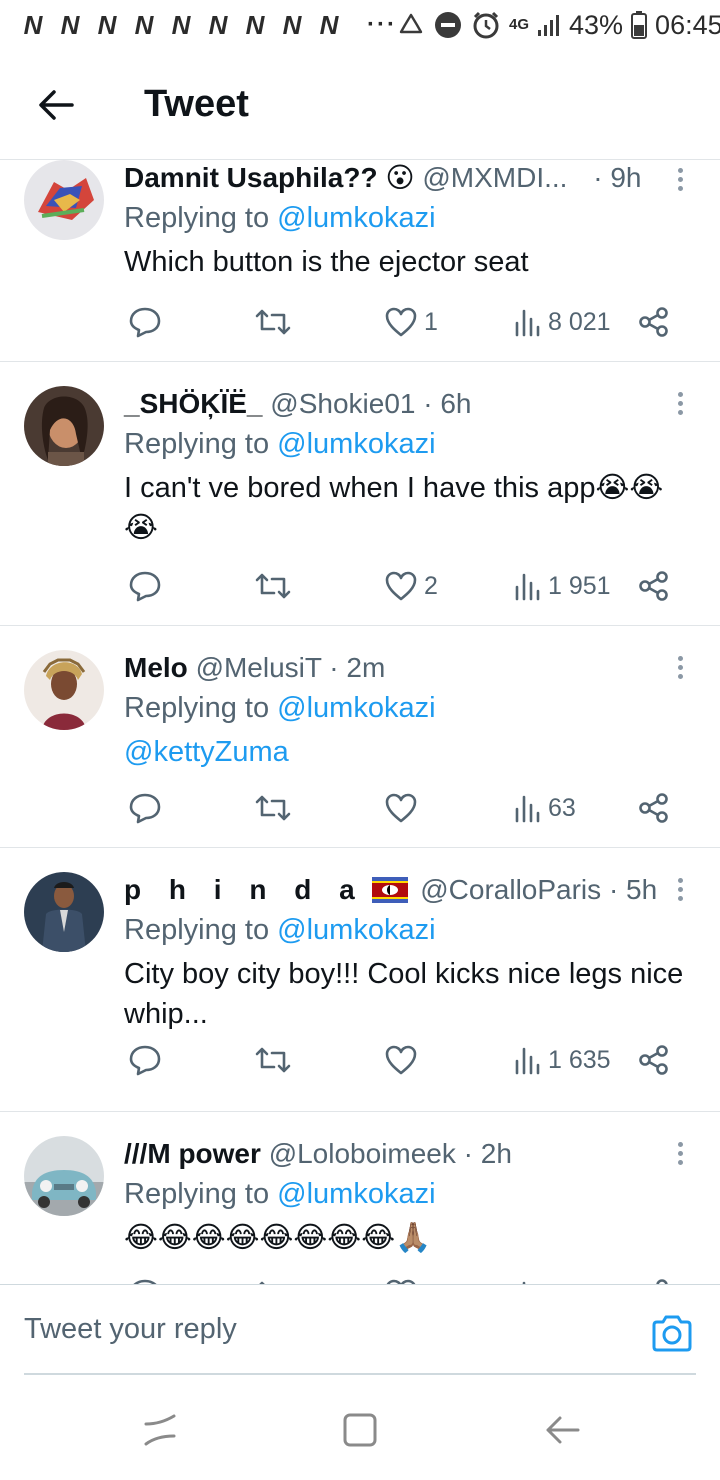 The image size is (720, 1480). Describe the element at coordinates (431, 321) in the screenshot. I see `like-count: 1` at that location.